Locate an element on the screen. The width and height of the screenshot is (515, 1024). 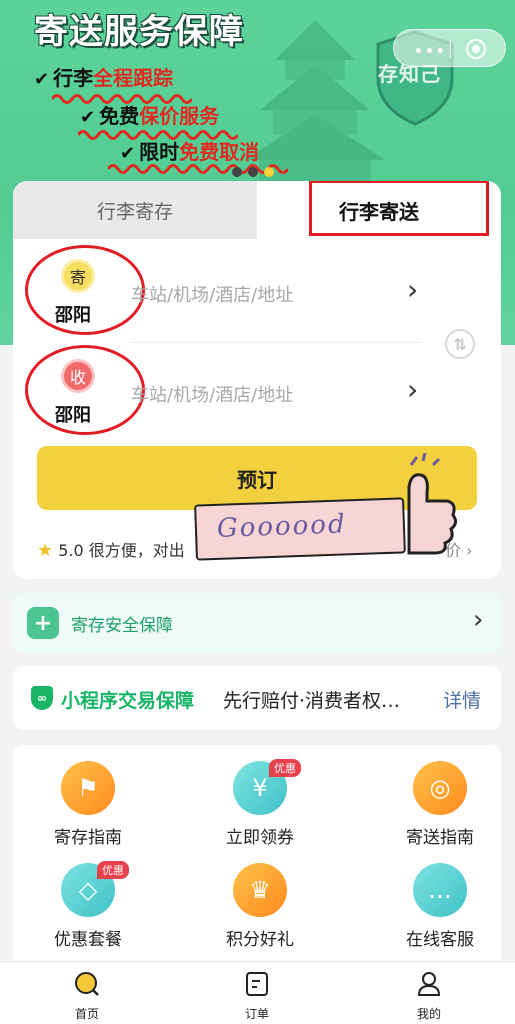
service-online-support: … 在线客服 is located at coordinates (437, 898).